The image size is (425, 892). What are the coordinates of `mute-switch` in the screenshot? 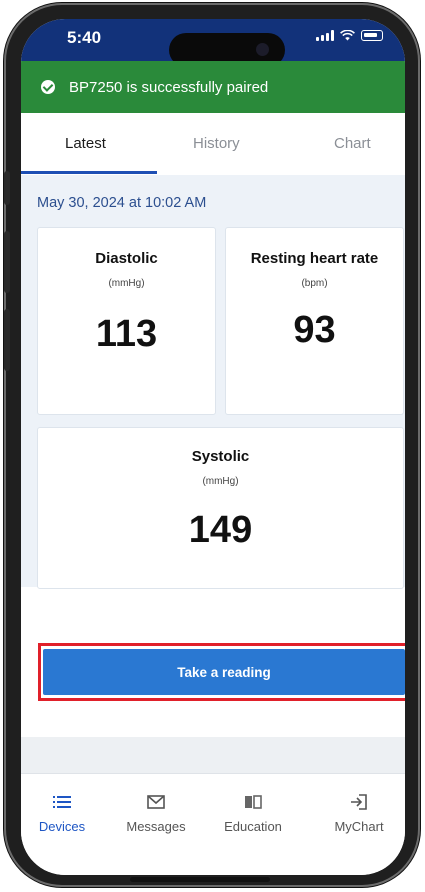 It's located at (7, 188).